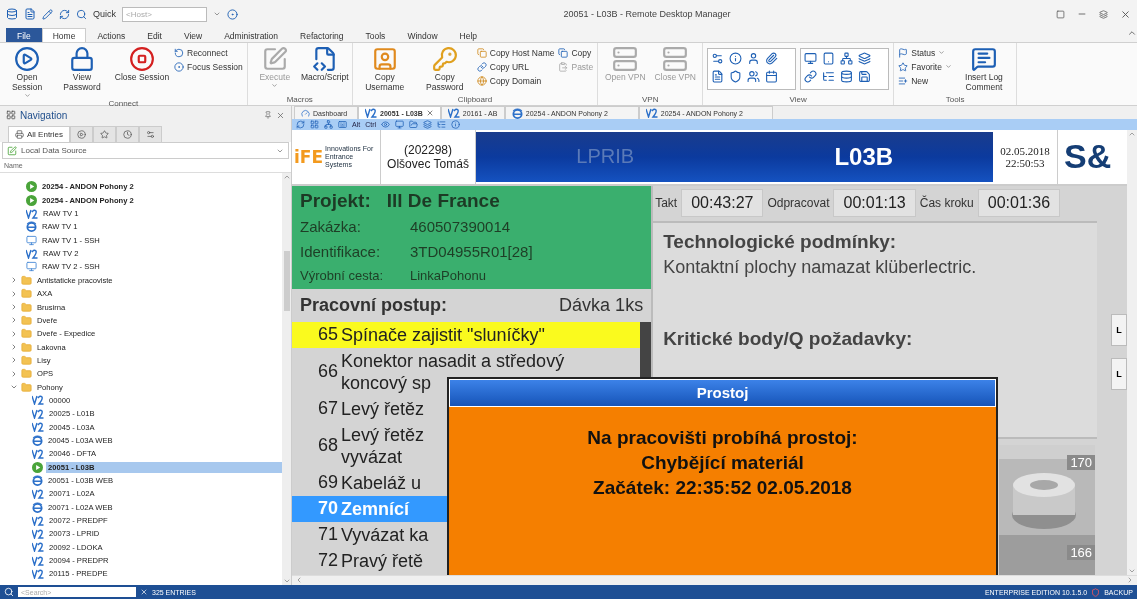 The height and width of the screenshot is (599, 1137). What do you see at coordinates (515, 81) in the screenshot?
I see `ribbon-button: Copy Domain` at bounding box center [515, 81].